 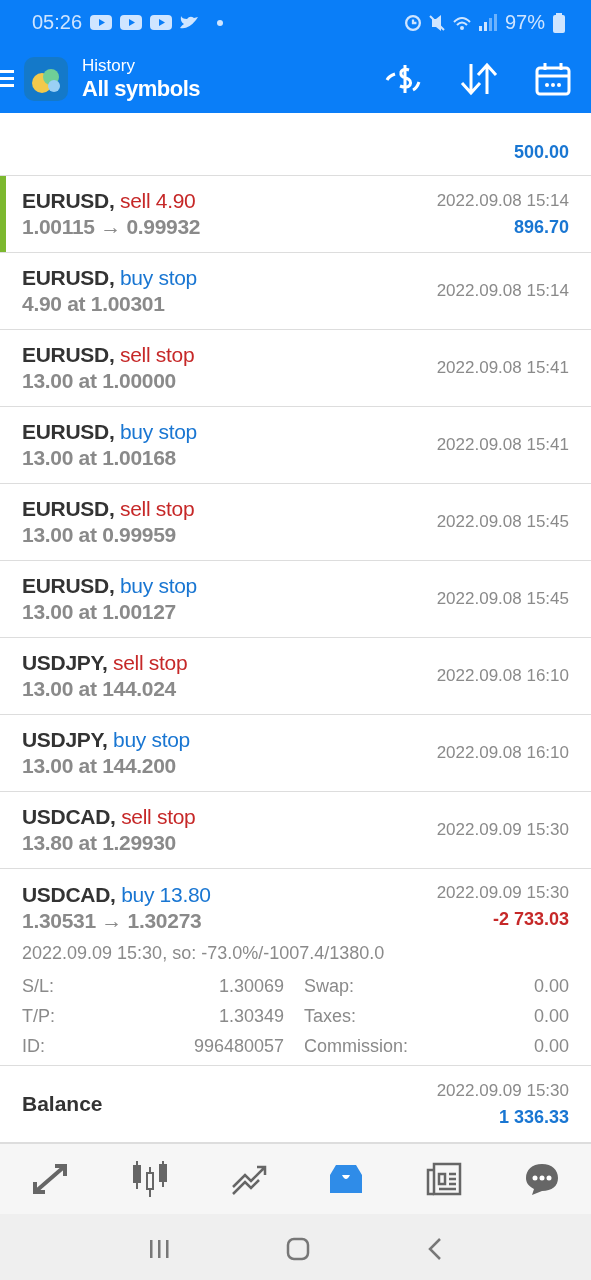 I want to click on trend-up-icon, so click(x=248, y=1179).